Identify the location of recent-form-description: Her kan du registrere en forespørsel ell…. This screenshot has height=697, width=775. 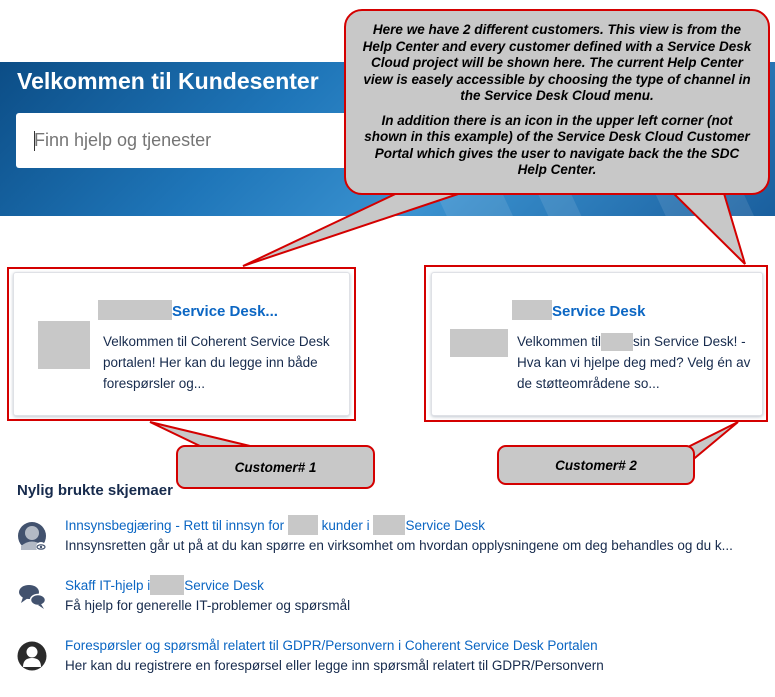
(334, 665).